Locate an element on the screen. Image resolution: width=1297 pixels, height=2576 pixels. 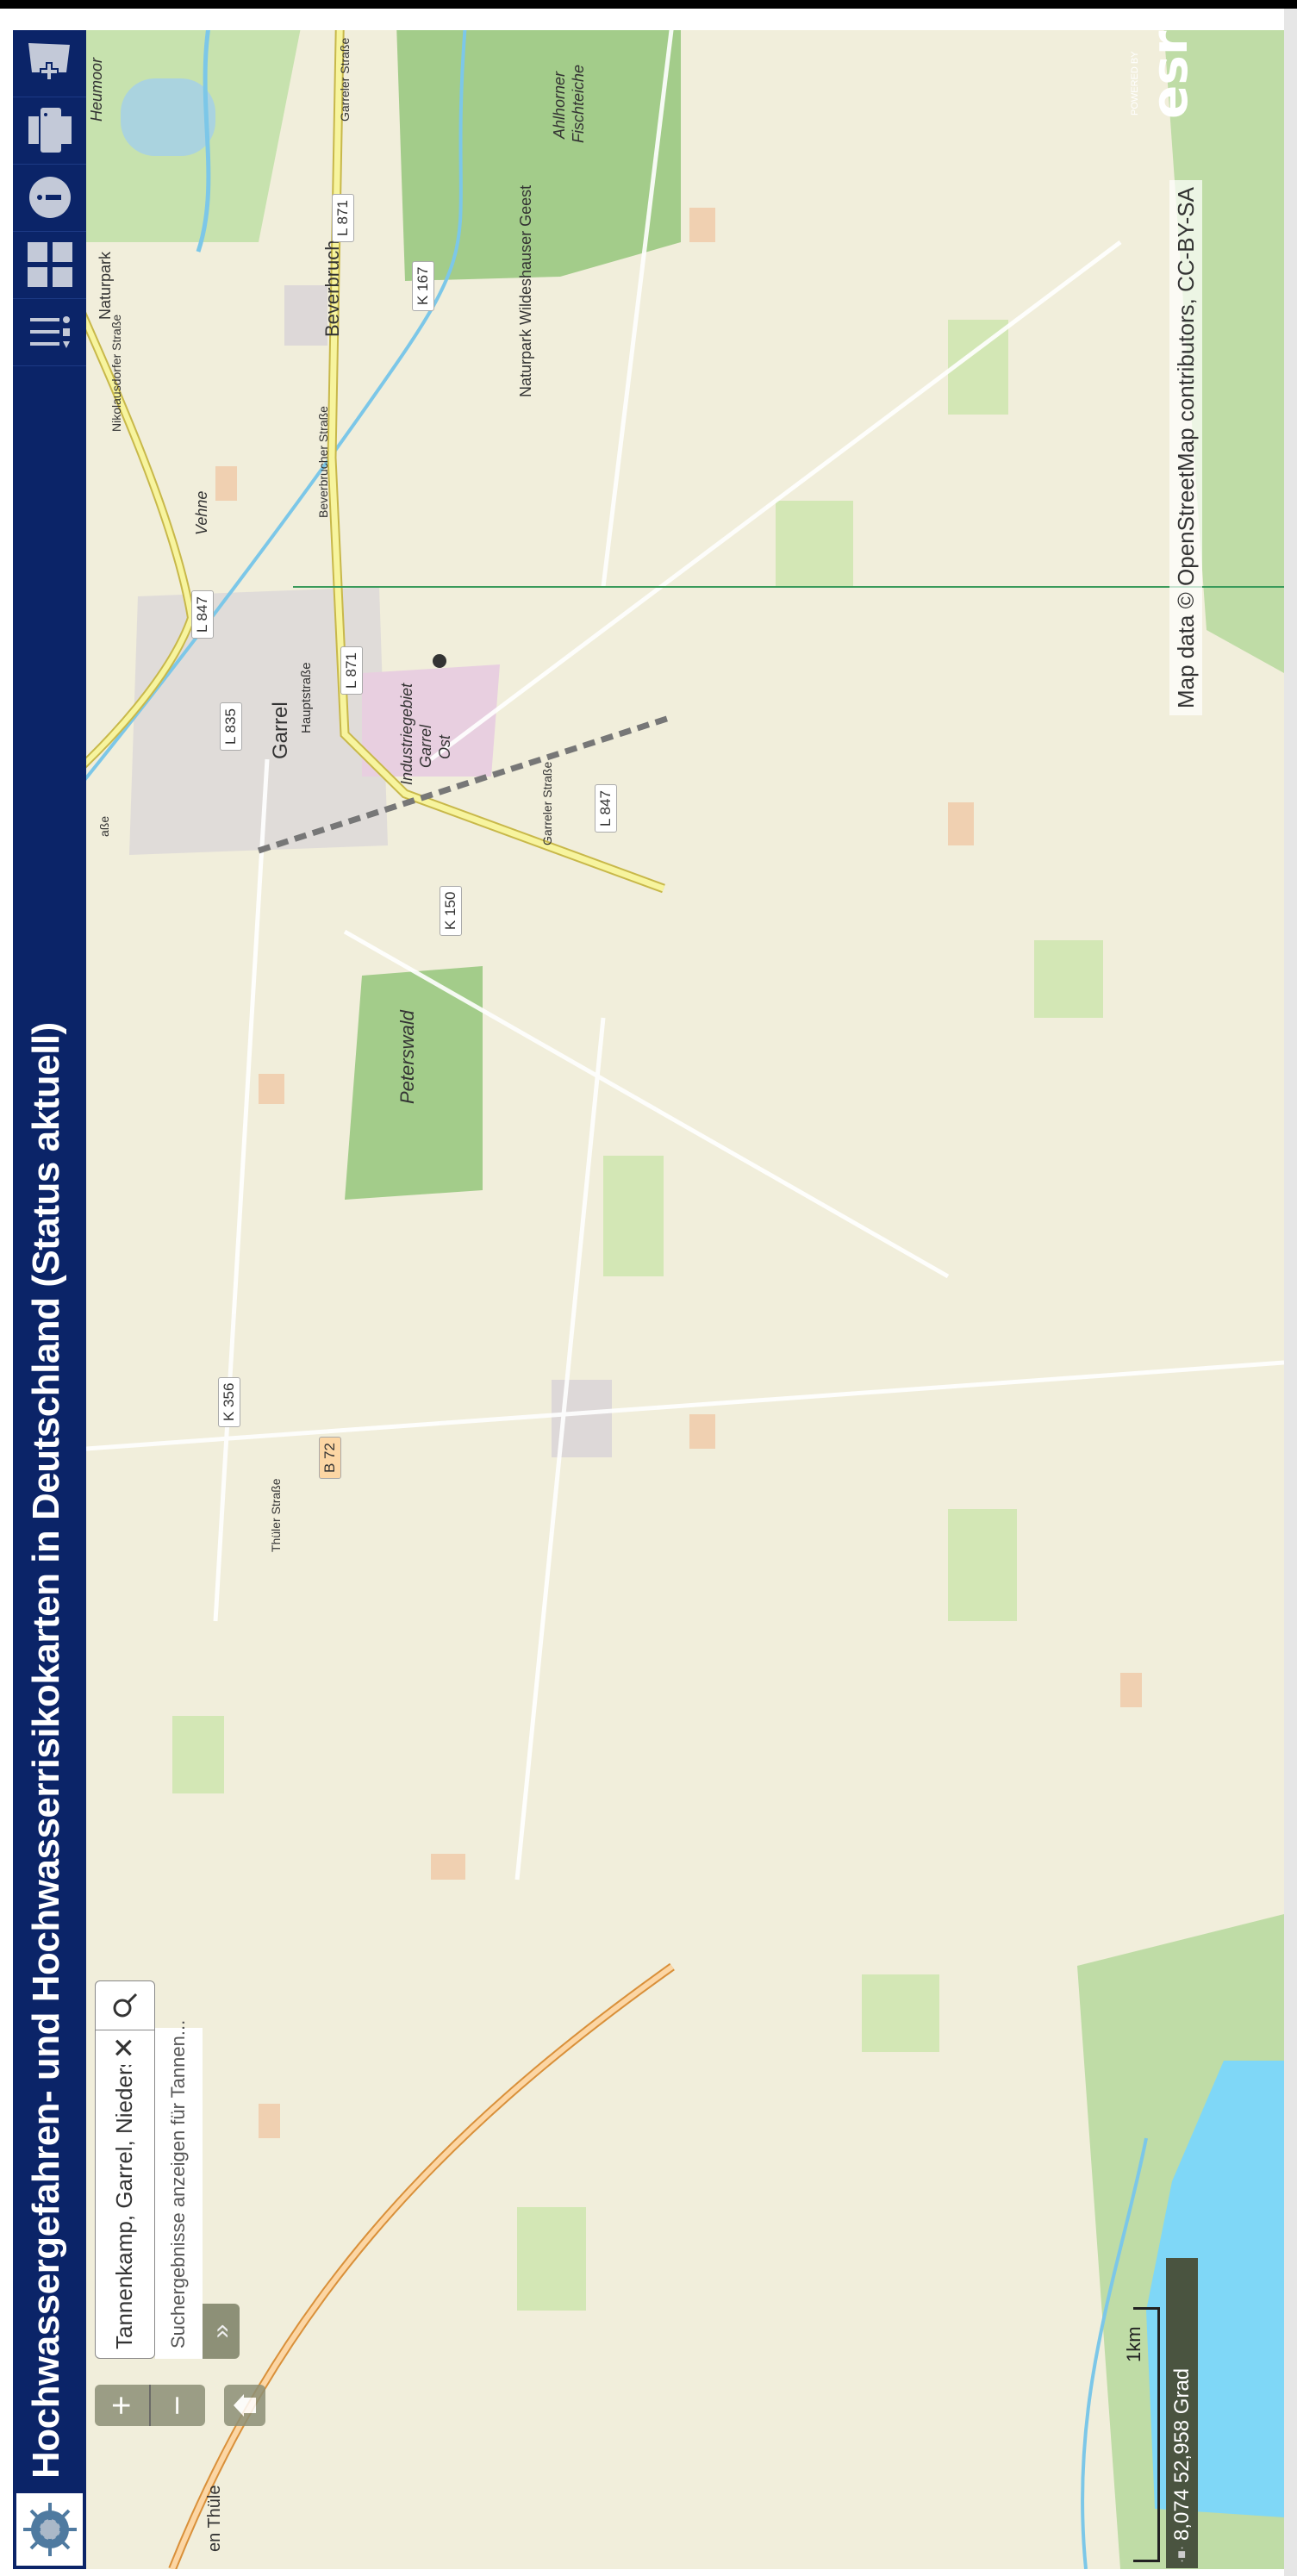
shield-k150: K 150 is located at coordinates (451, 910).